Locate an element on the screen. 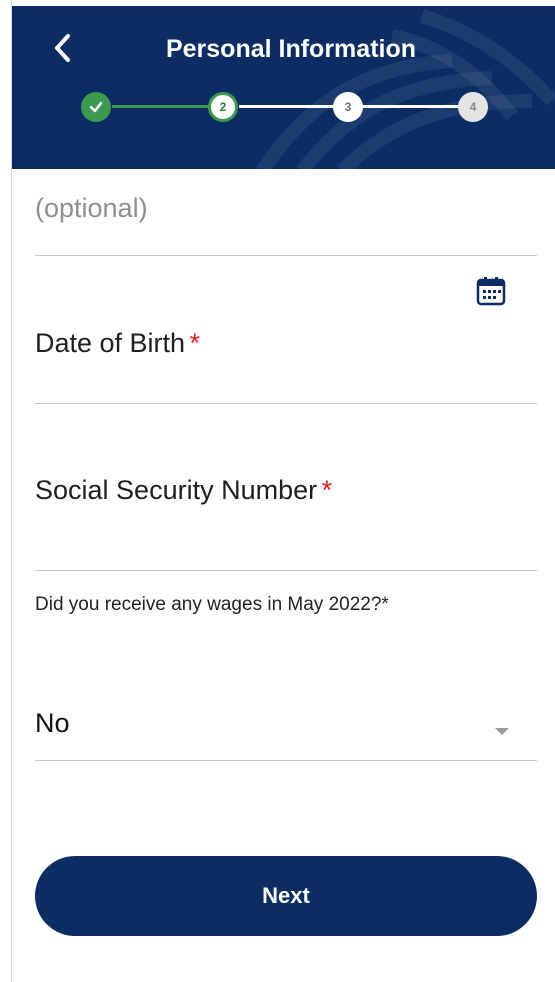 This screenshot has height=982, width=555. step-3-upcoming: 3 is located at coordinates (348, 107).